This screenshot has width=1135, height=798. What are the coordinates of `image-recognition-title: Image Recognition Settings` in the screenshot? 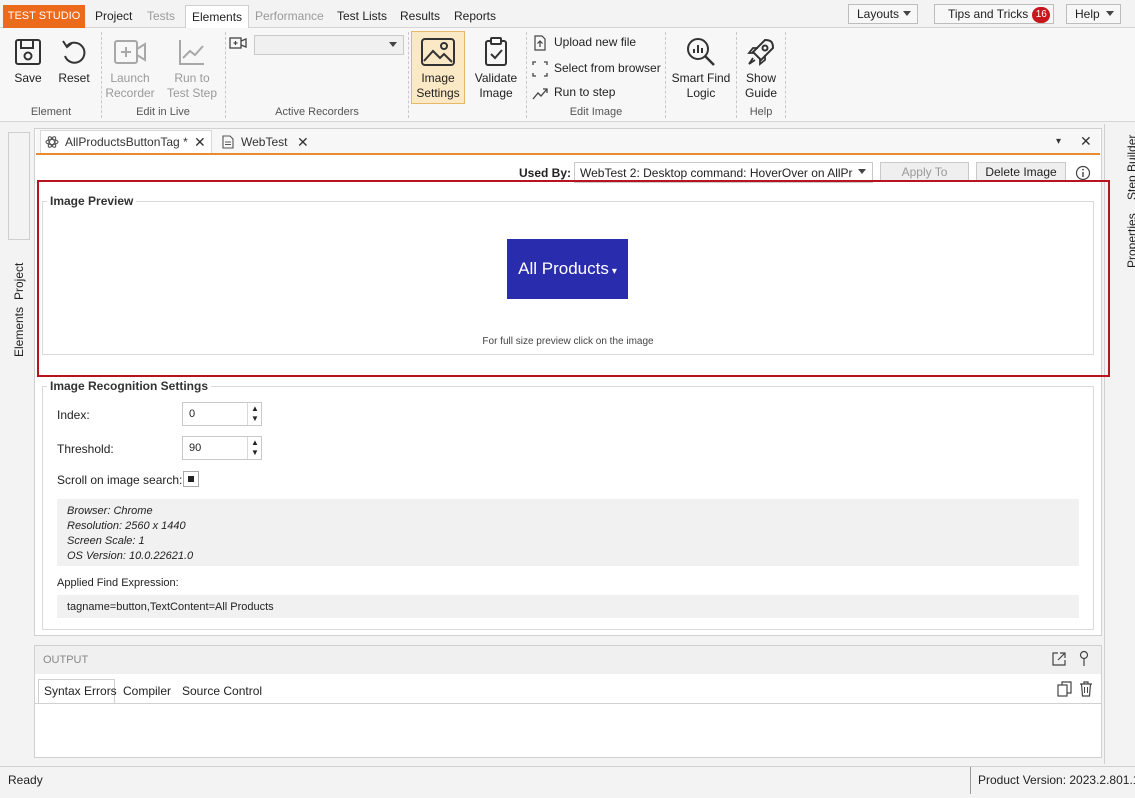 It's located at (129, 386).